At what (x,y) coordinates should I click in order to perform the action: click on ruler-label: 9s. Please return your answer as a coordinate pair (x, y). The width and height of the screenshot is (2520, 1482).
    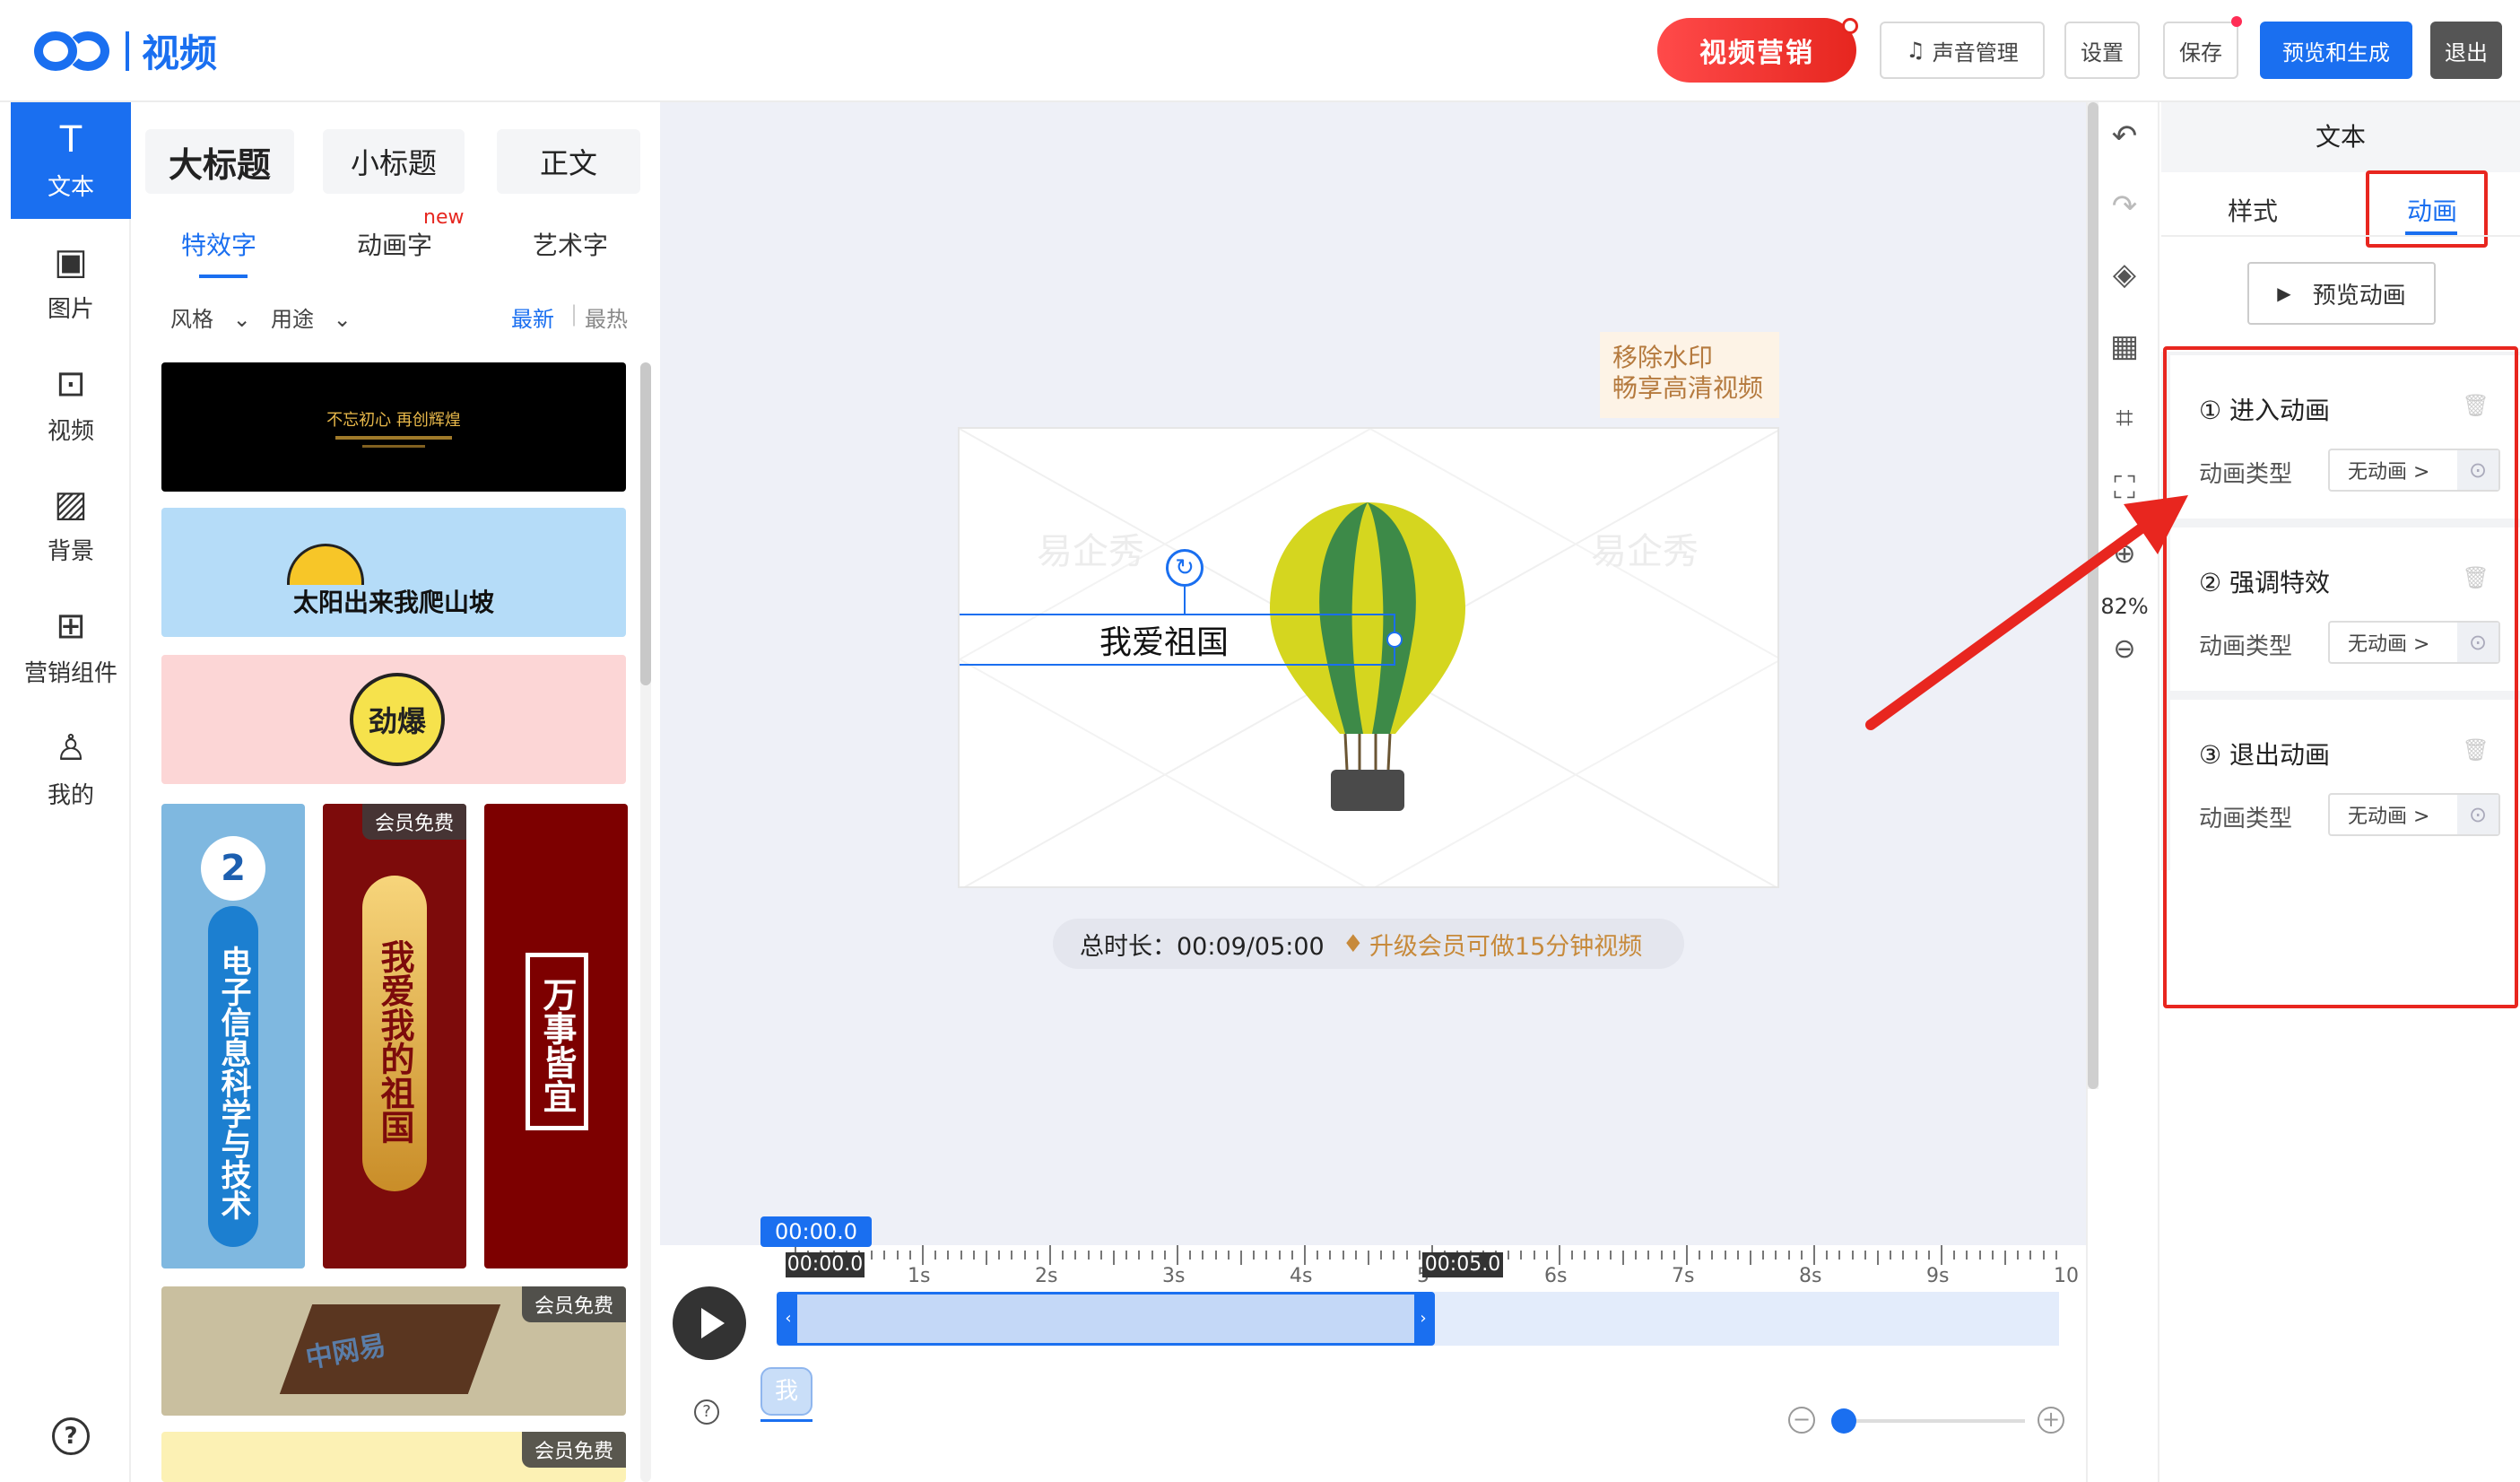
    Looking at the image, I should click on (1938, 1276).